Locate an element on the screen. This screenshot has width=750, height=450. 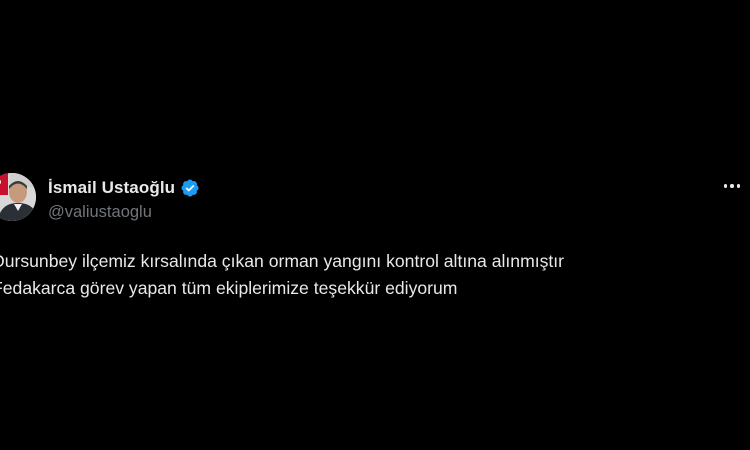
avatar-image is located at coordinates (18, 197).